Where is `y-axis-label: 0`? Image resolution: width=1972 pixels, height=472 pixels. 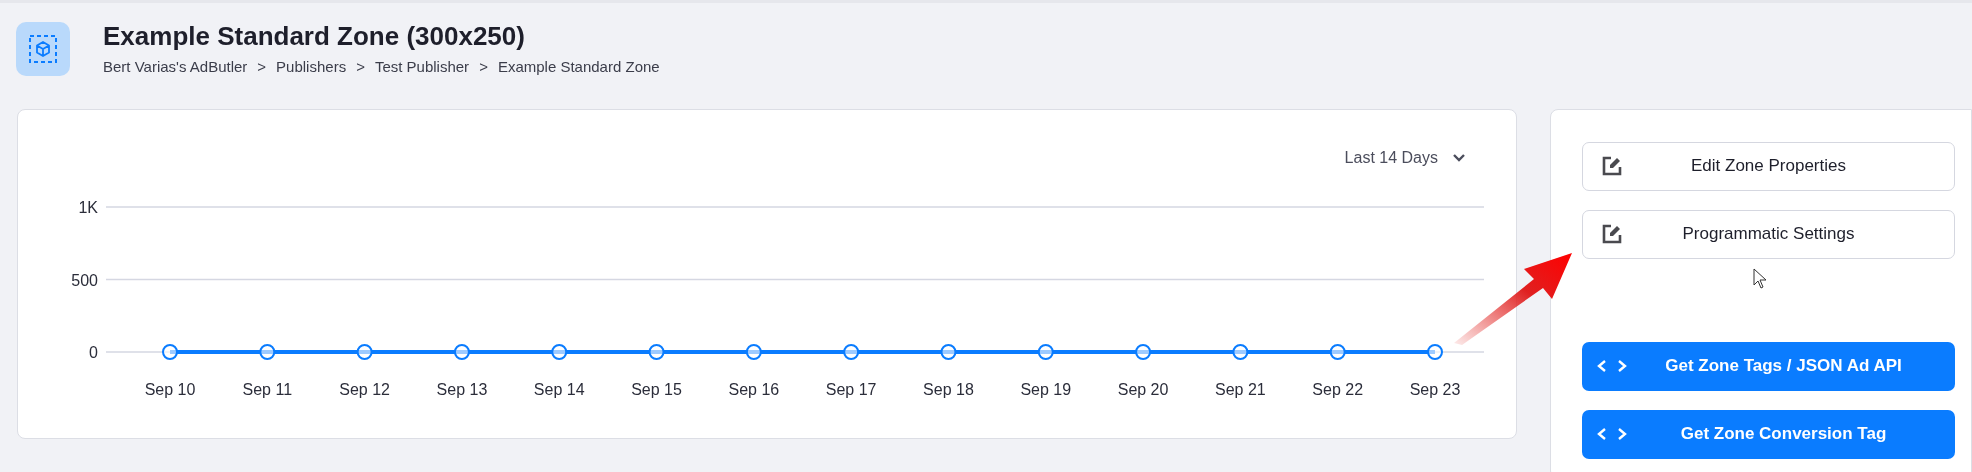 y-axis-label: 0 is located at coordinates (93, 352).